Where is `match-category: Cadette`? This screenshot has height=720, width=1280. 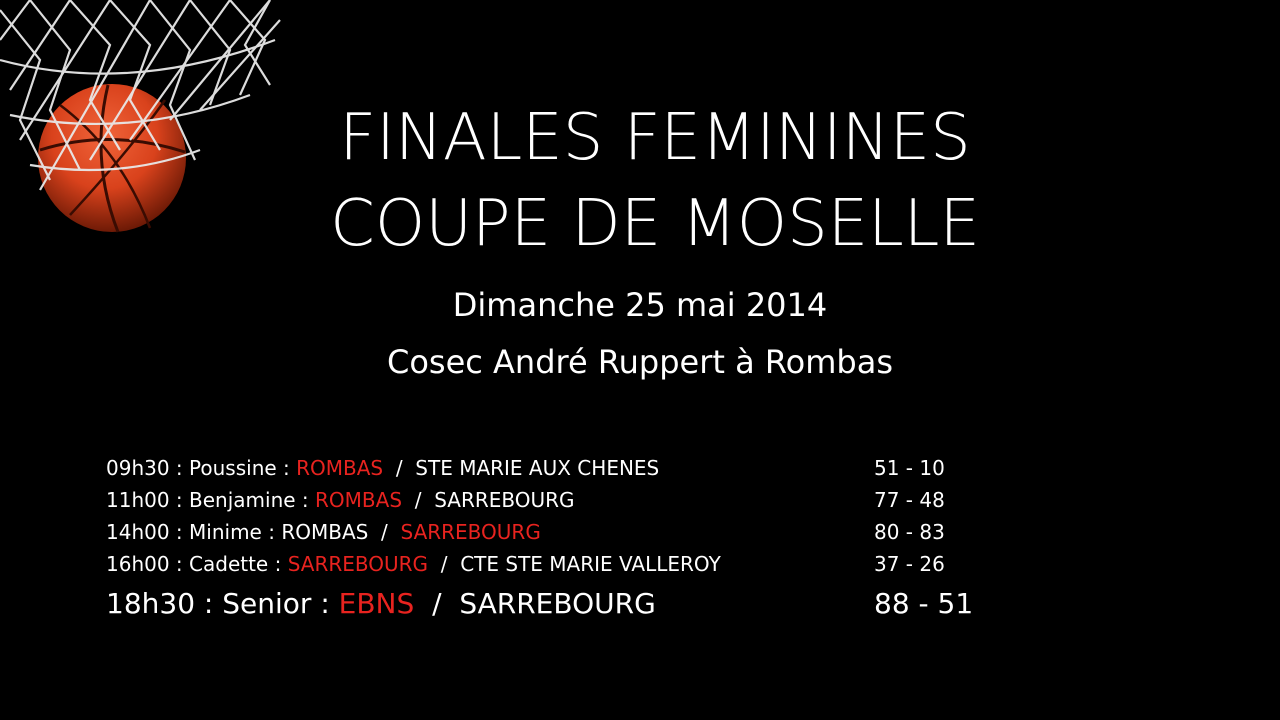
match-category: Cadette is located at coordinates (229, 564).